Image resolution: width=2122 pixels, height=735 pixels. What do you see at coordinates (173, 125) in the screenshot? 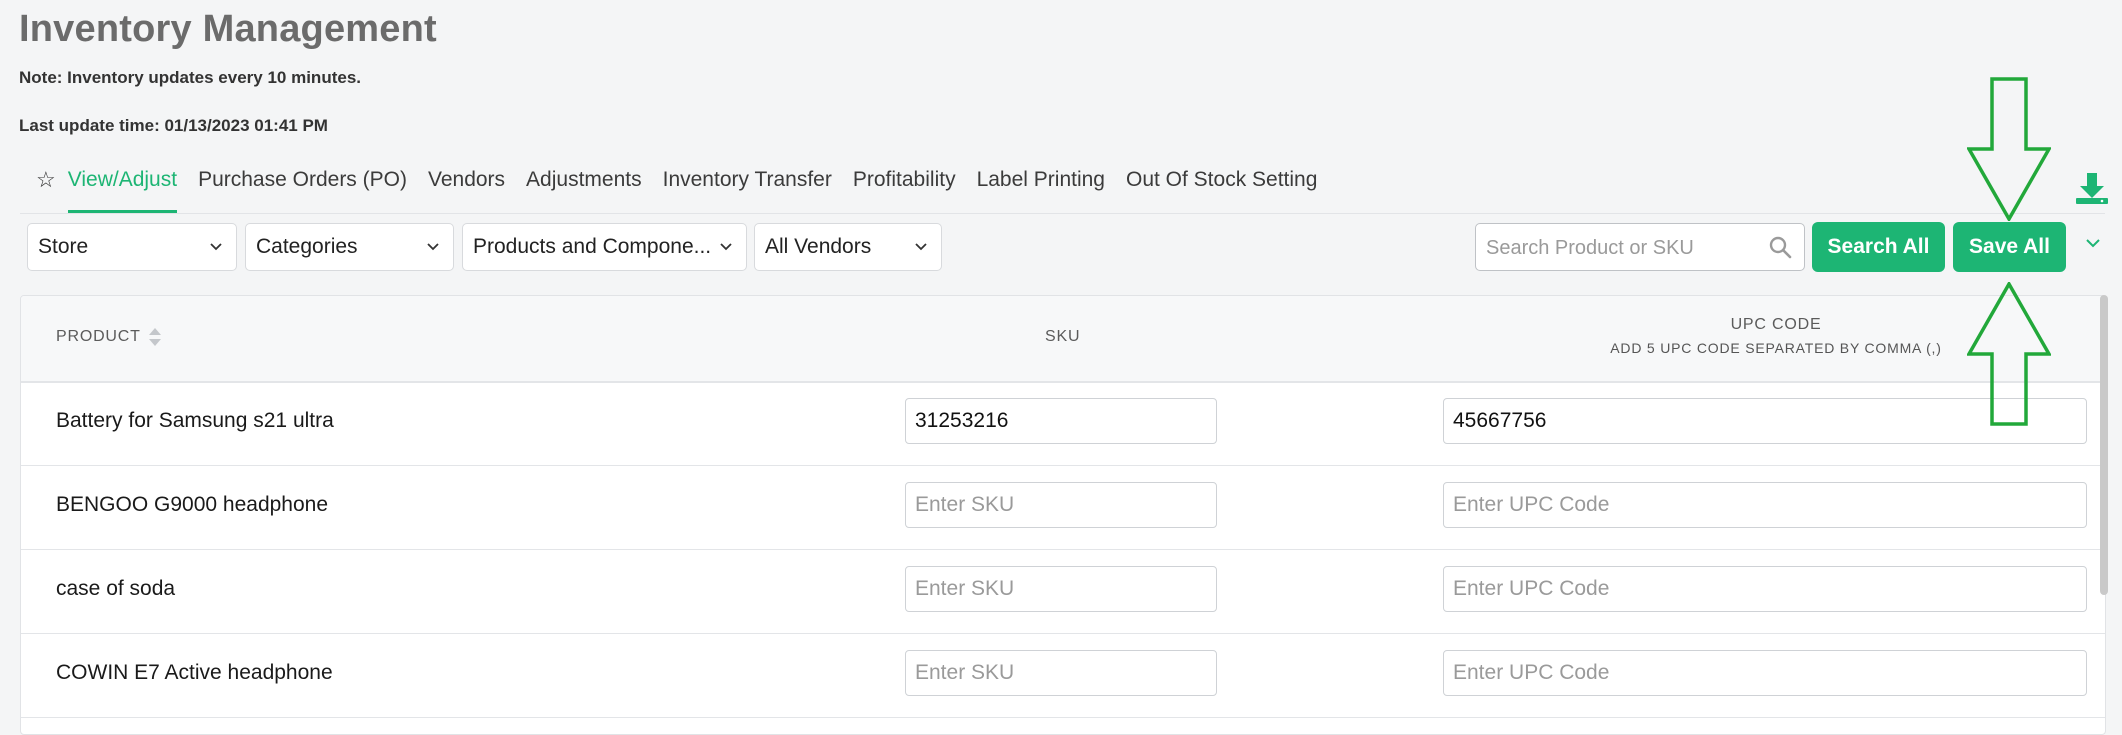
I see `last-update-time: Last update time: 01/13/2023 01:41 PM` at bounding box center [173, 125].